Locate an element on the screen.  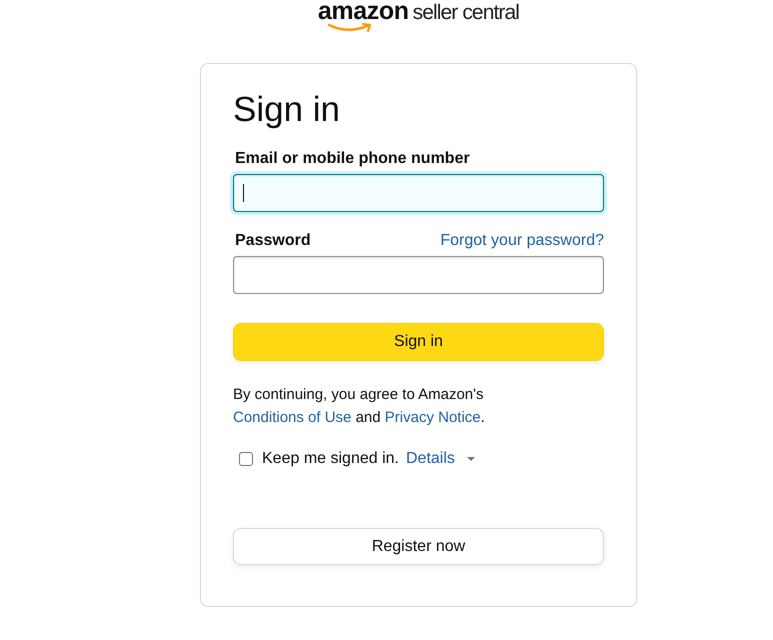
terms-text: By continuing, you agree to Amazon's Conditions of Use and Privacy Notice. is located at coordinates (359, 406).